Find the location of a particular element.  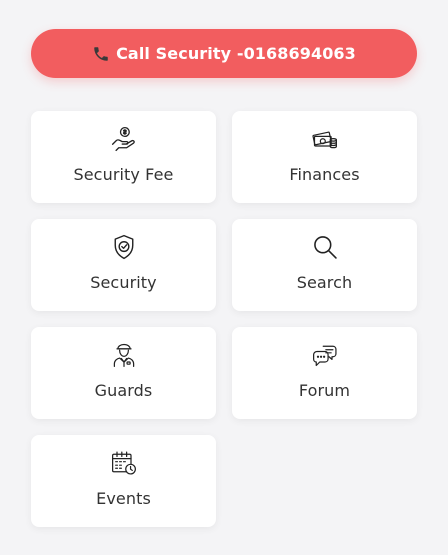

call-security-button: Call Security -0168694063 is located at coordinates (224, 53).